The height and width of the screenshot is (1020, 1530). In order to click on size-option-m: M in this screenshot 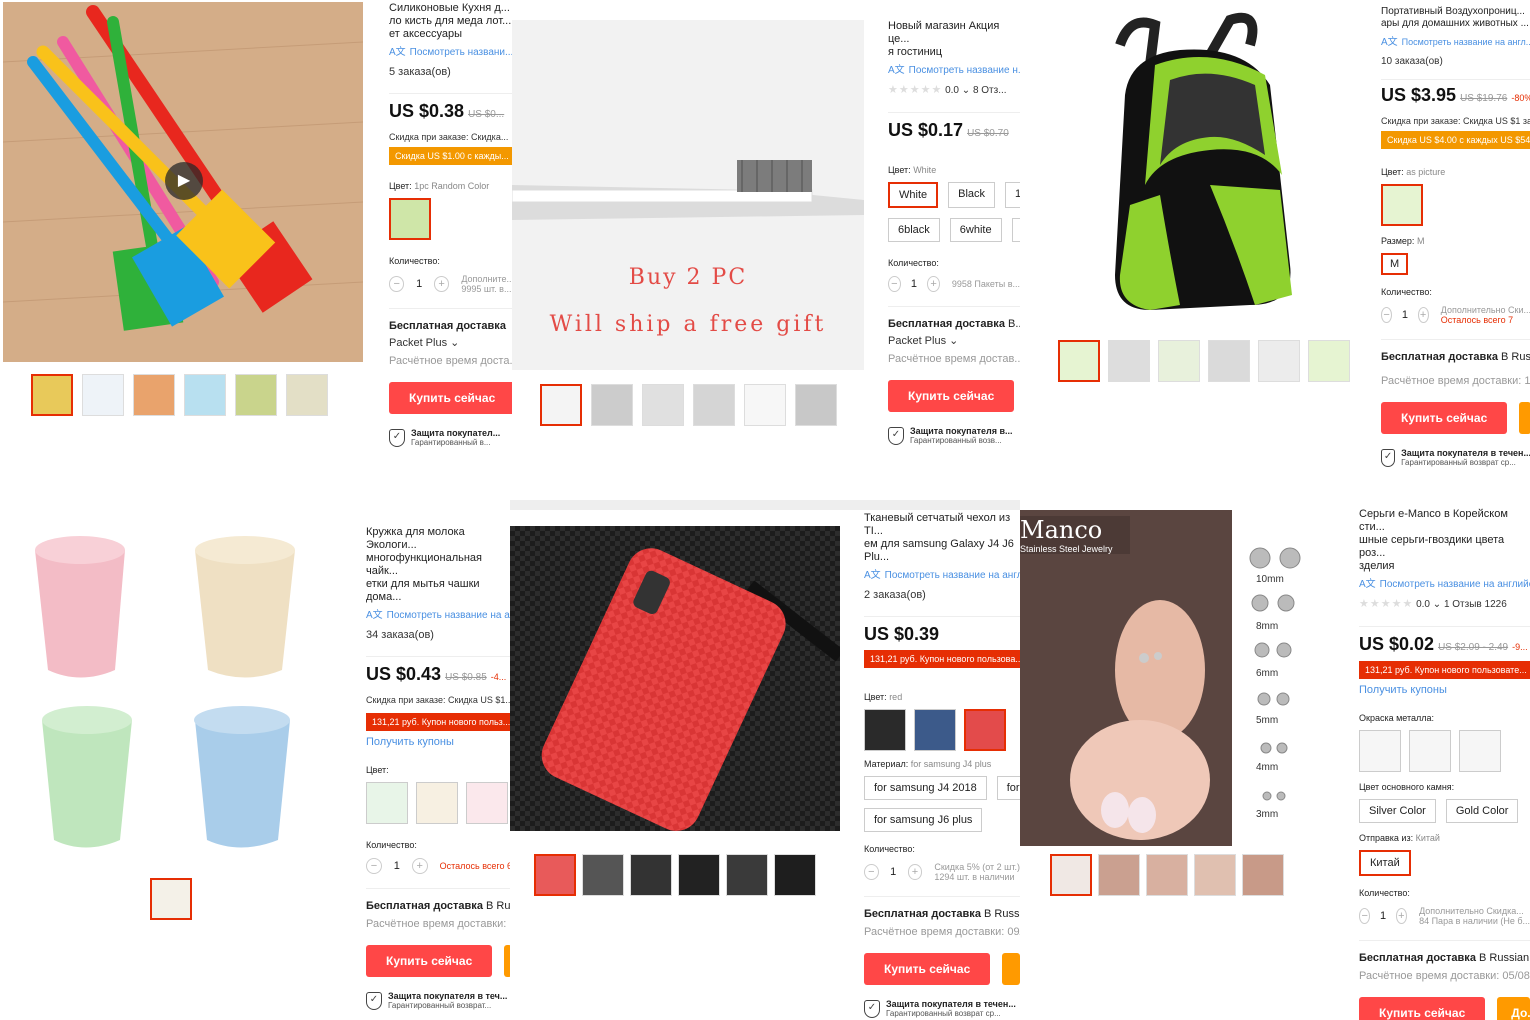, I will do `click(1395, 264)`.